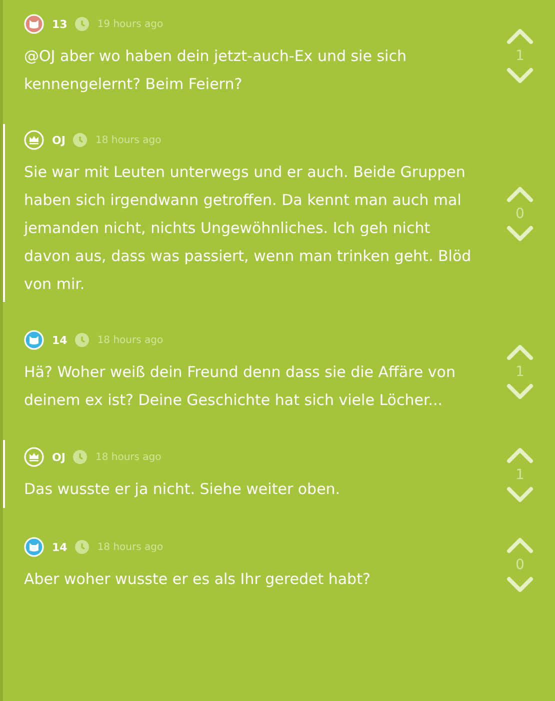 The image size is (555, 701). Describe the element at coordinates (60, 24) in the screenshot. I see `author-name: 13` at that location.